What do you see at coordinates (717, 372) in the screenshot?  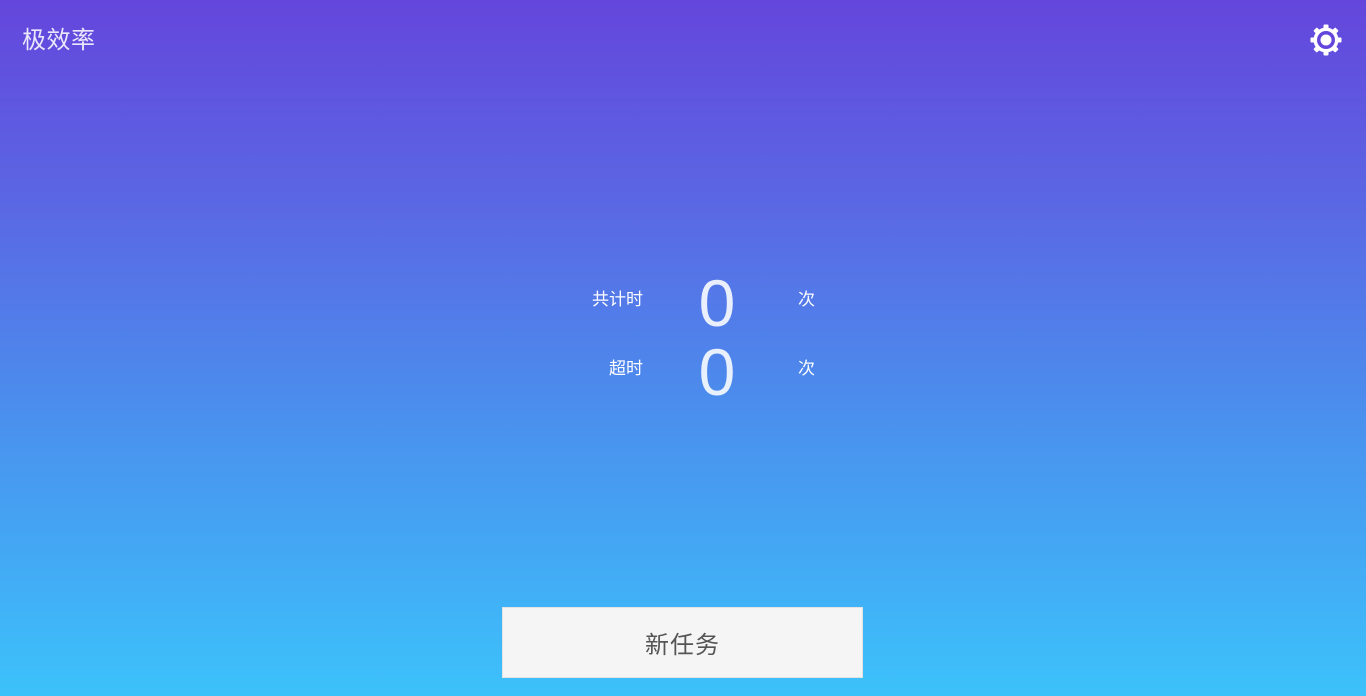 I see `overtime-count: 0` at bounding box center [717, 372].